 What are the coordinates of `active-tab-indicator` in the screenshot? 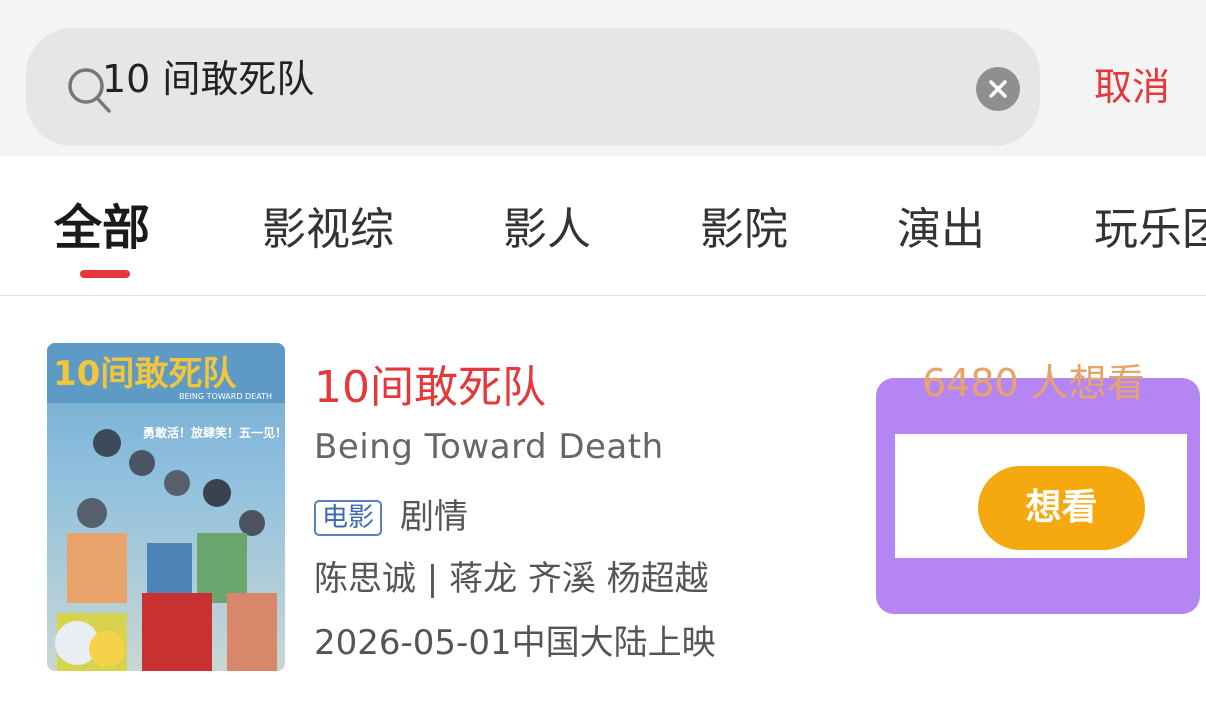 It's located at (105, 274).